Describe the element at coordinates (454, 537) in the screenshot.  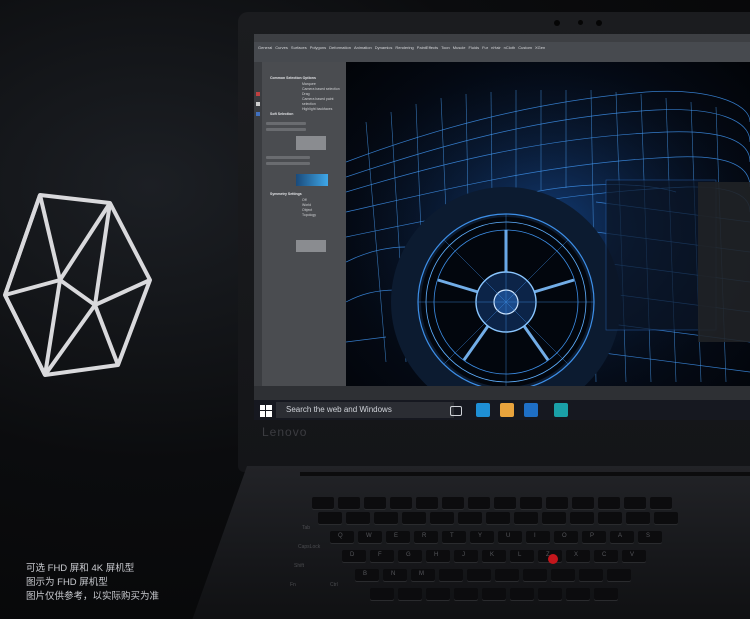
I see `keyboard-key: T` at that location.